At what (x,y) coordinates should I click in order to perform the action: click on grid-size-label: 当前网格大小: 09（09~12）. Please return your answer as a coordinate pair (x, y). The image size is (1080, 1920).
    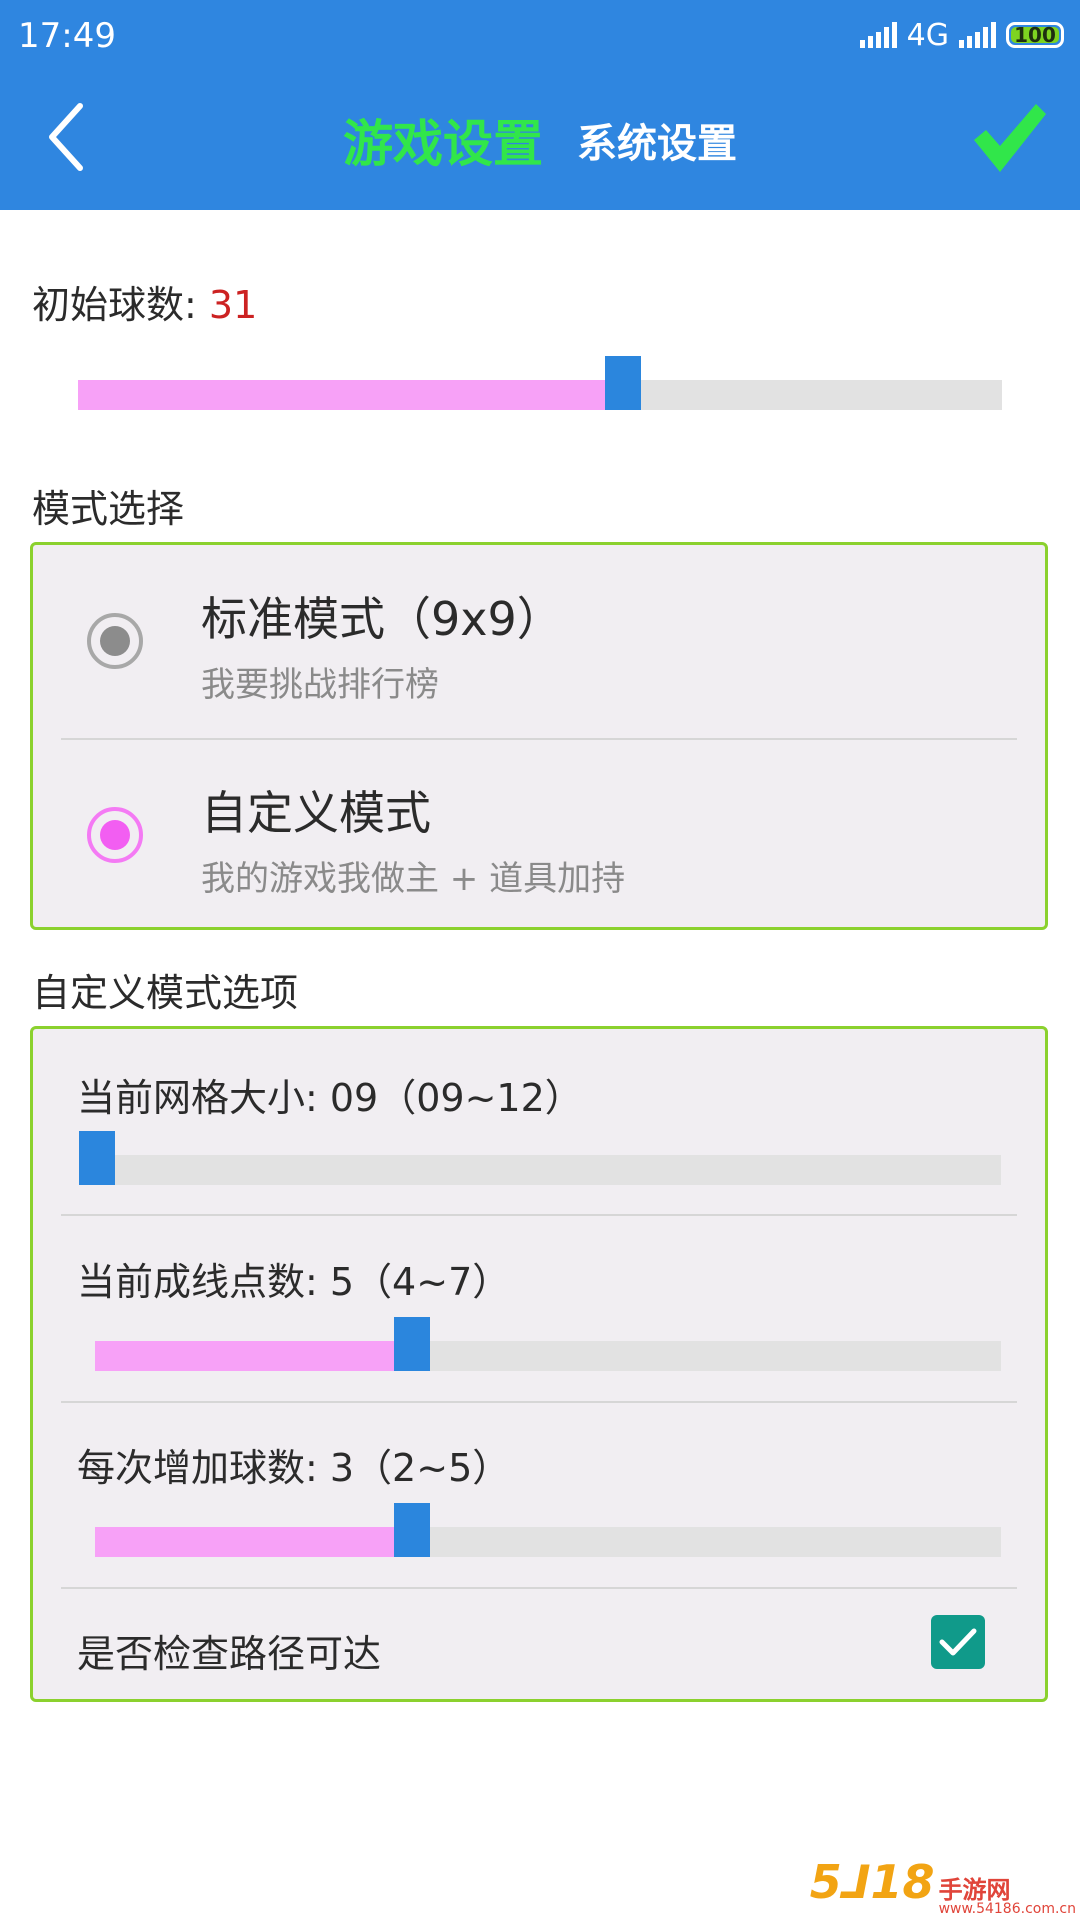
    Looking at the image, I should click on (330, 1098).